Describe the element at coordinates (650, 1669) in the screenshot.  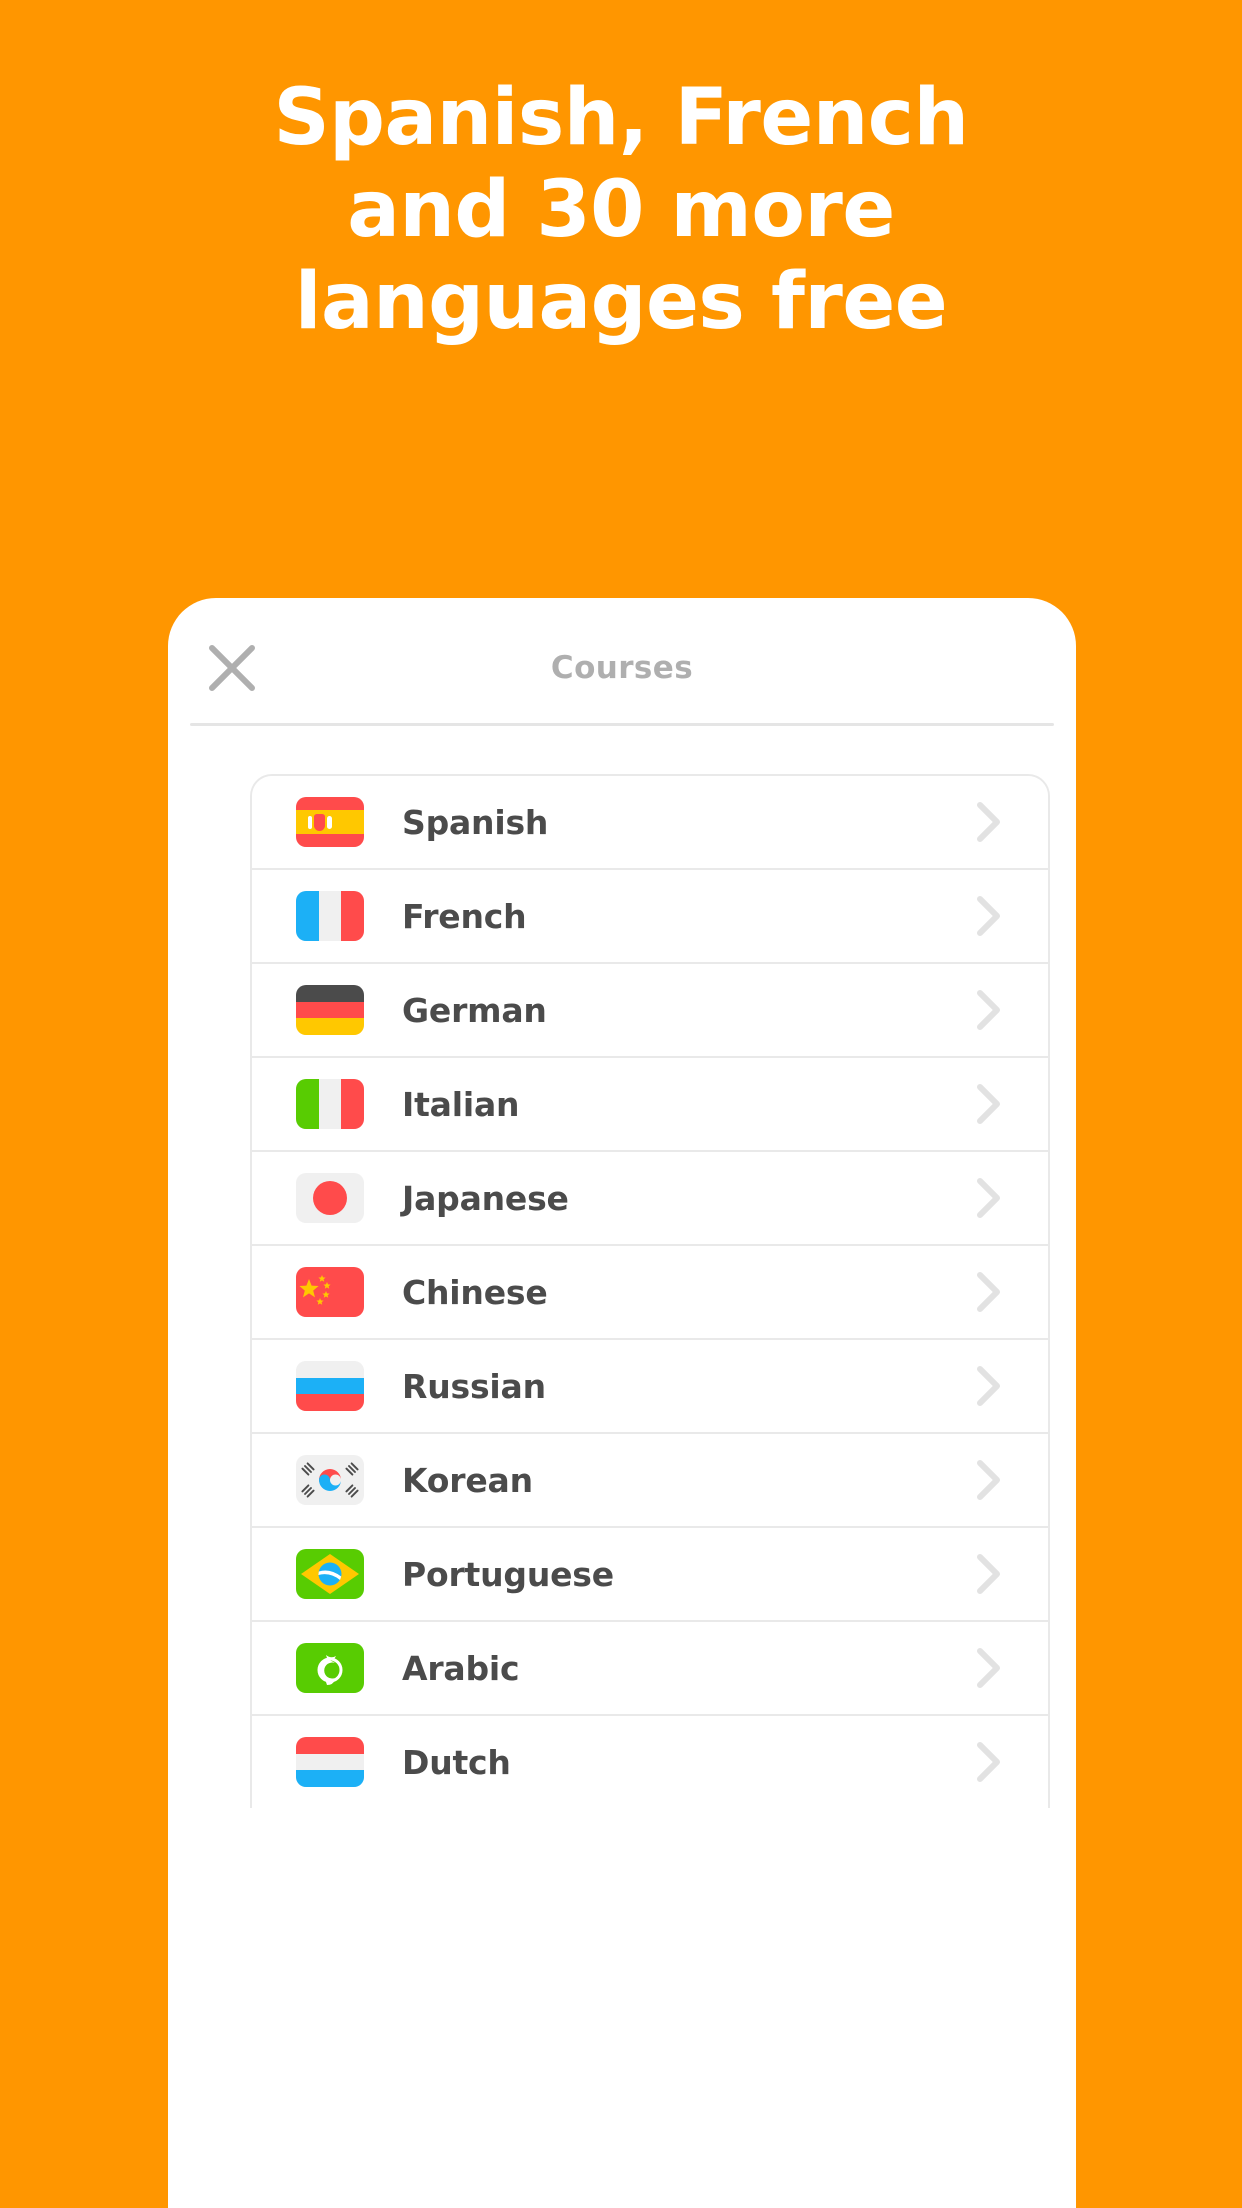
I see `course-row: Arabic` at that location.